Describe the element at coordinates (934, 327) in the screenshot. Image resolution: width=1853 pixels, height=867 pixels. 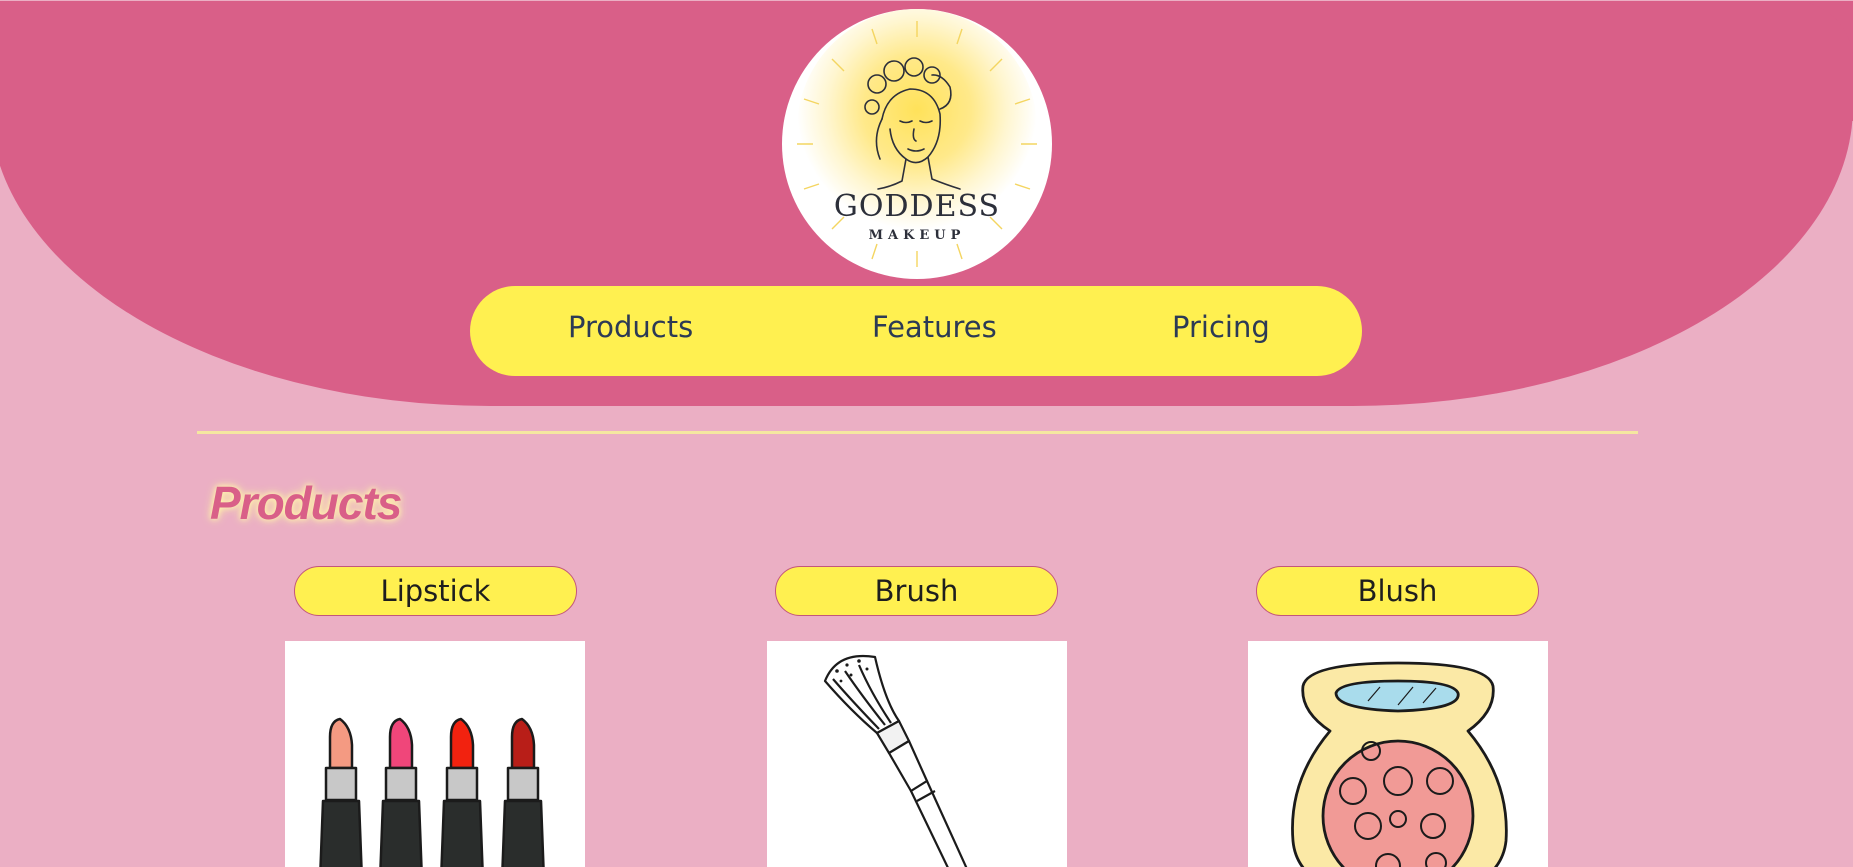
I see `nav-link-features: Features` at that location.